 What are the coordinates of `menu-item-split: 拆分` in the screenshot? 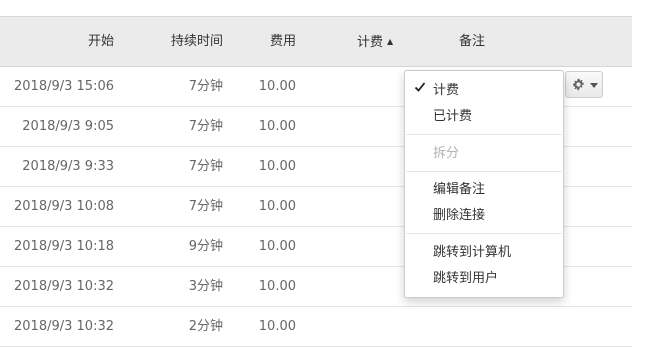 It's located at (446, 153).